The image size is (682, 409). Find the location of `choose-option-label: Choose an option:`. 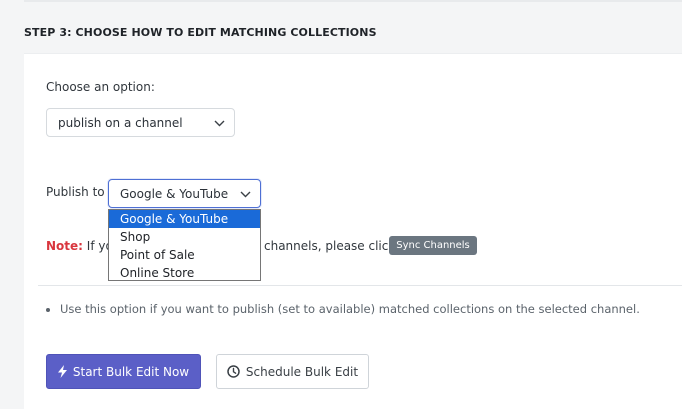

choose-option-label: Choose an option: is located at coordinates (100, 87).